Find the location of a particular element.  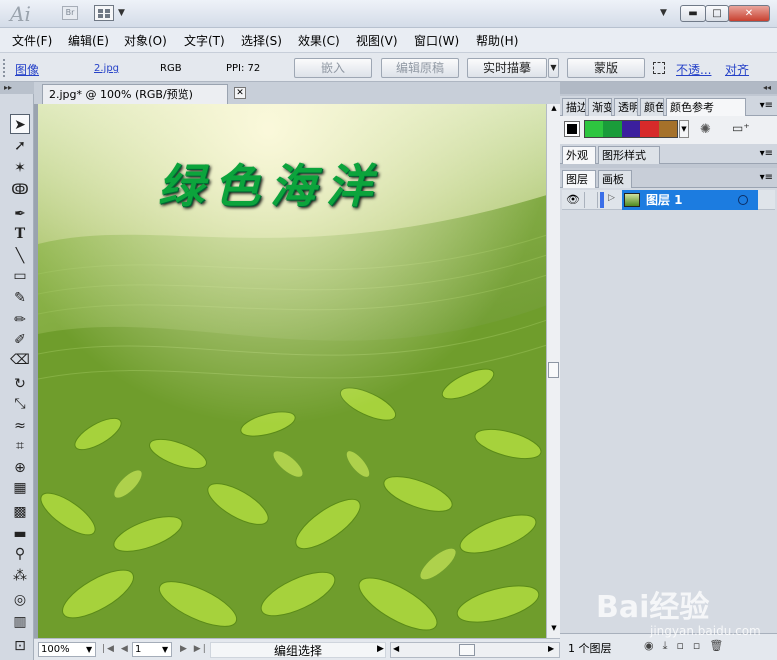

shape-builder-tool-icon: ⊕ is located at coordinates (20, 468).